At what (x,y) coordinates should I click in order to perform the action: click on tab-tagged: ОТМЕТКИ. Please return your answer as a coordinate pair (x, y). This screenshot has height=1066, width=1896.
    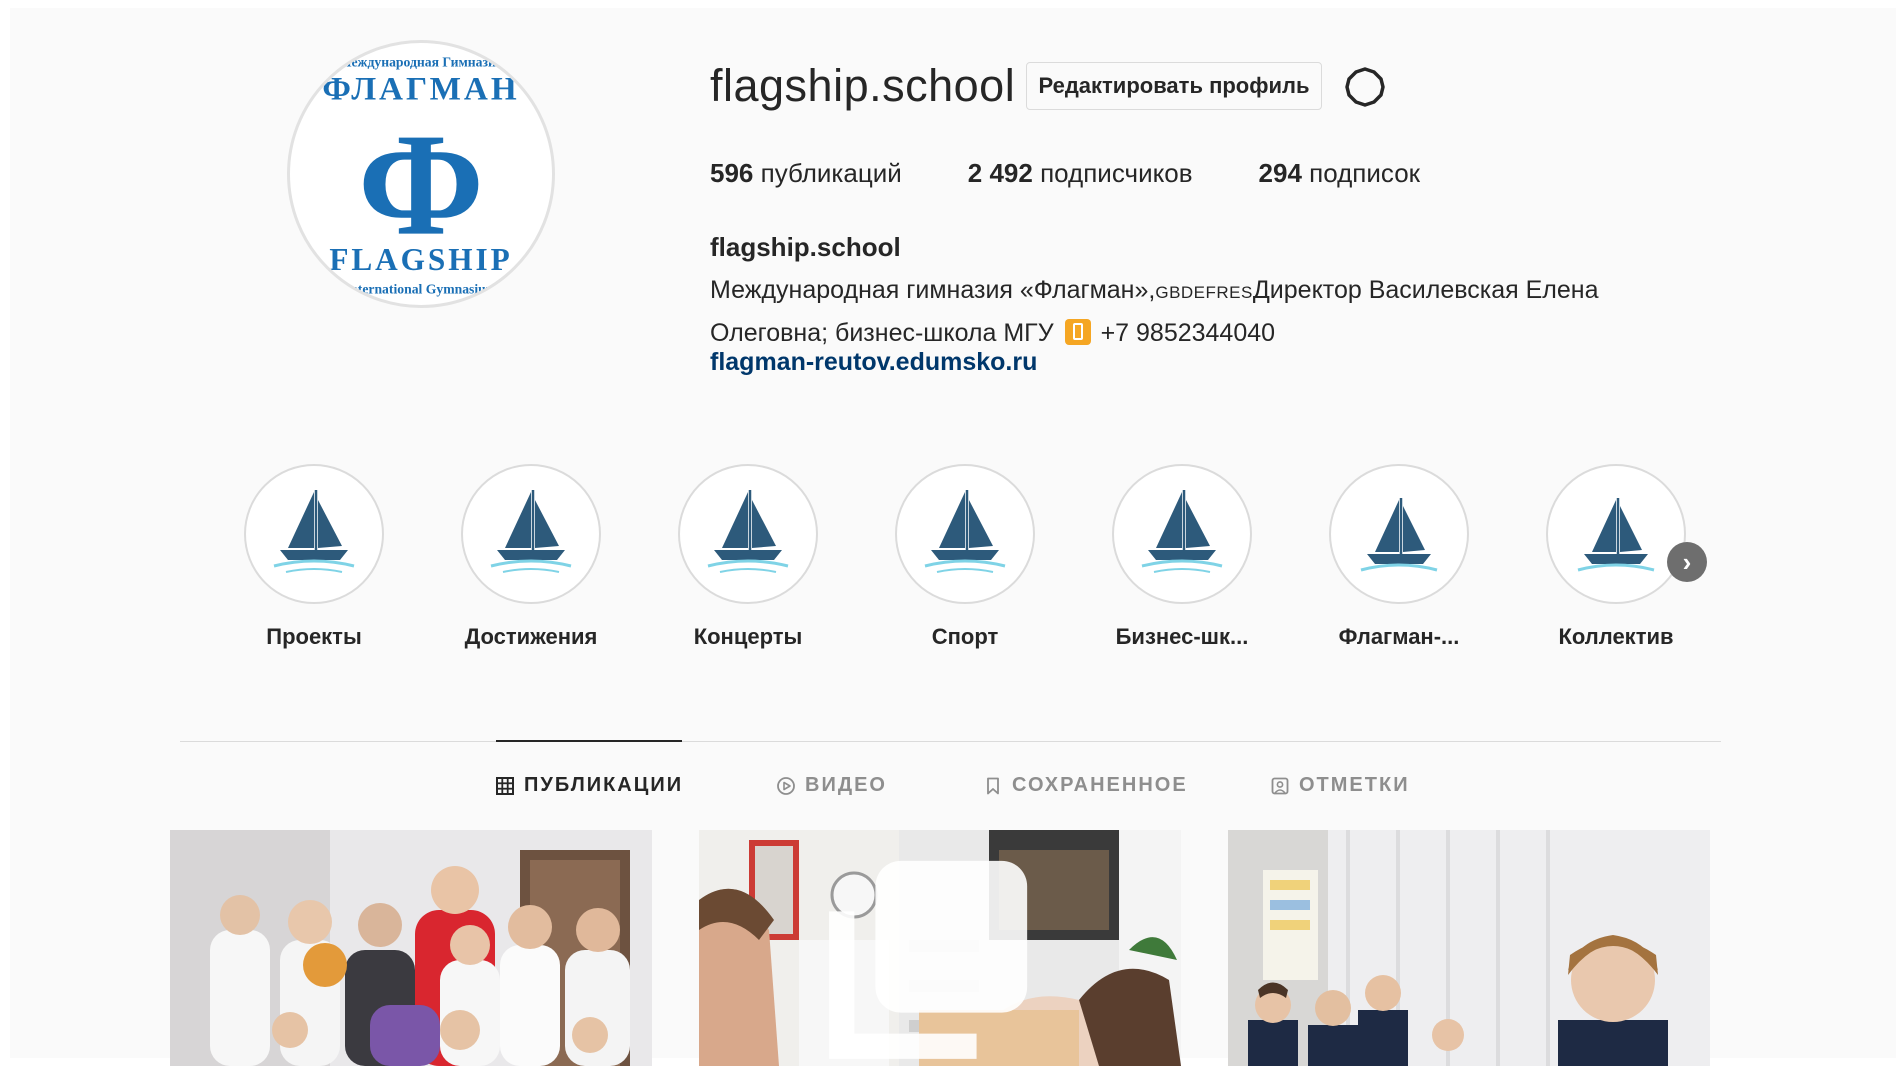
    Looking at the image, I should click on (1340, 785).